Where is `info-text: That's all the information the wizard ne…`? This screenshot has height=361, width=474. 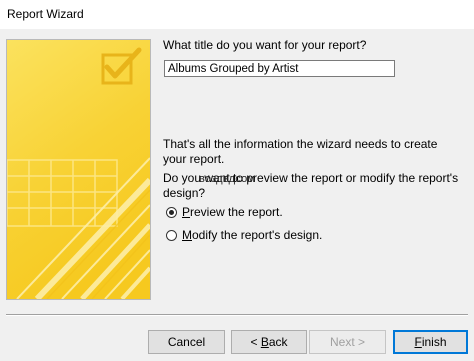
info-text: That's all the information the wizard ne… is located at coordinates (300, 151).